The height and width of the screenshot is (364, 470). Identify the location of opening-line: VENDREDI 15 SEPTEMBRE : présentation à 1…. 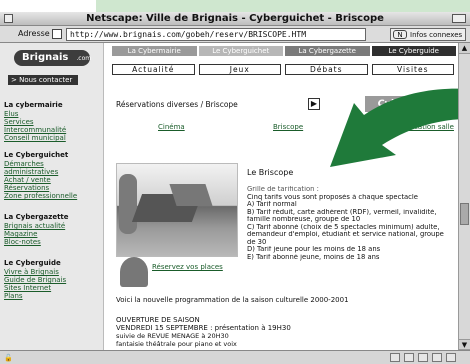
(203, 328).